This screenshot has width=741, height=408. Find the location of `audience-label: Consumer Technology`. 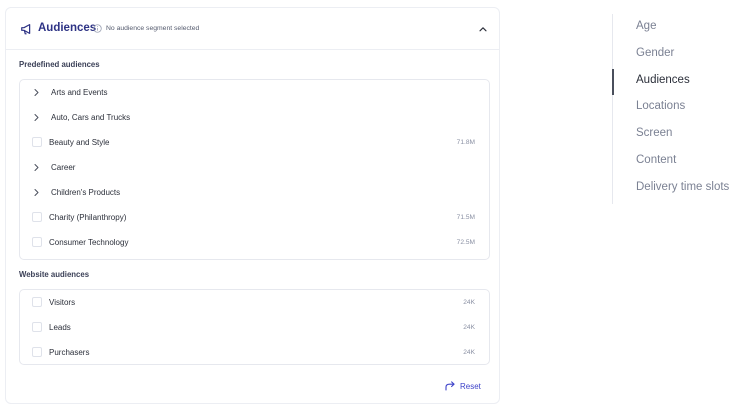

audience-label: Consumer Technology is located at coordinates (89, 242).